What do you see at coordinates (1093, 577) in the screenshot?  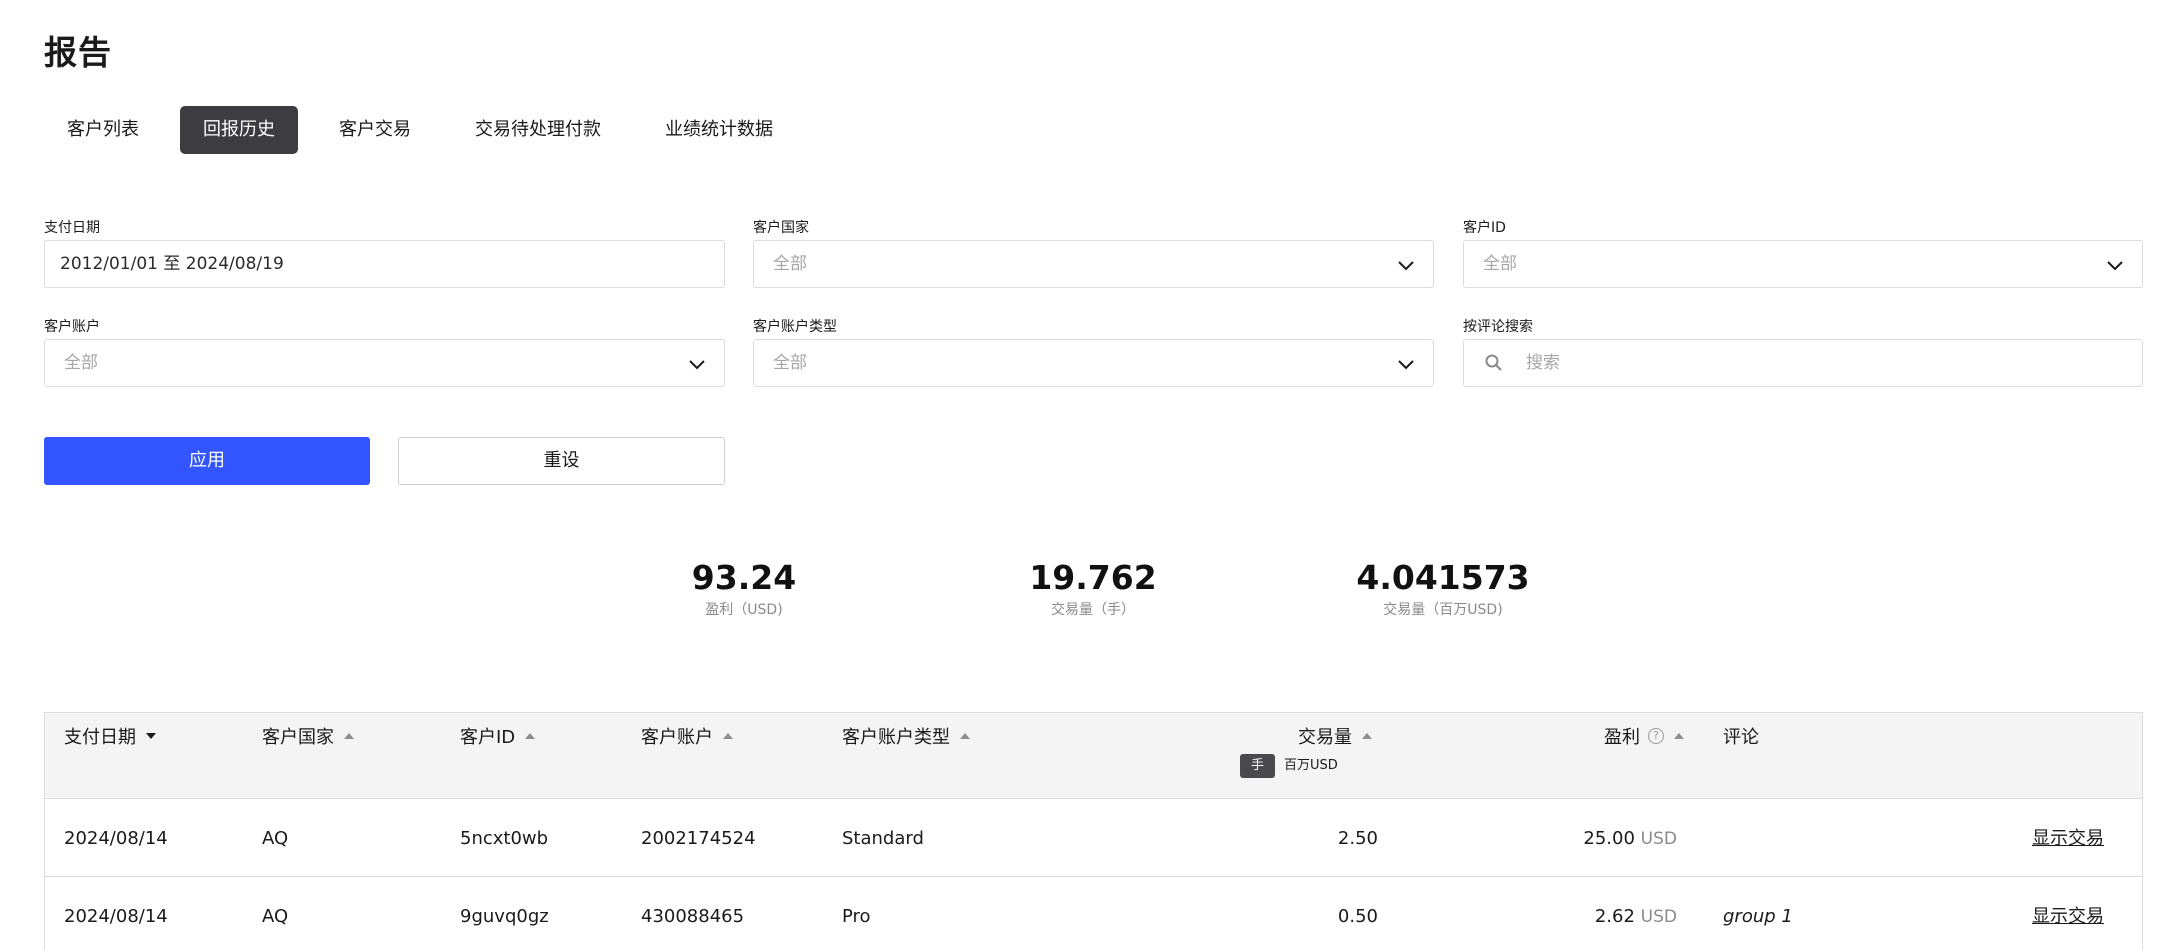 I see `summary-volume-lots-value: 19.762` at bounding box center [1093, 577].